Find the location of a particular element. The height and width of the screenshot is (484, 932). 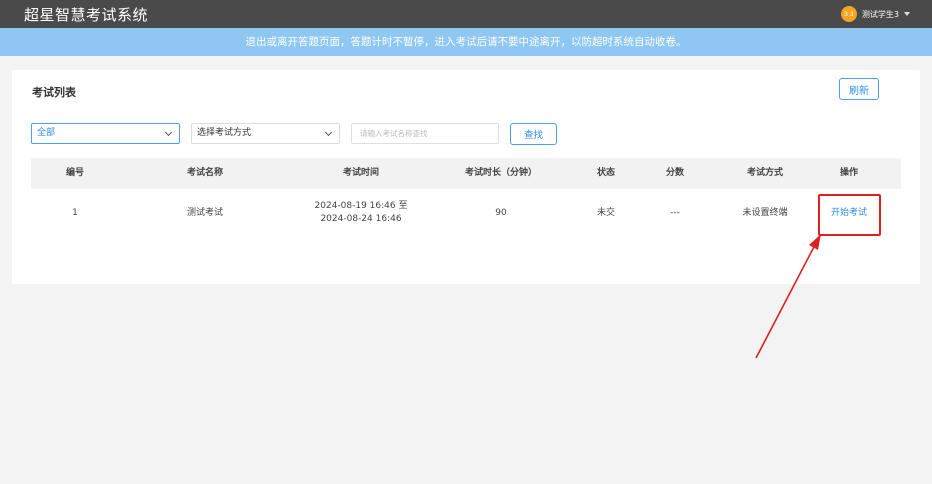

start-exam-link: 开始考试 is located at coordinates (849, 213).